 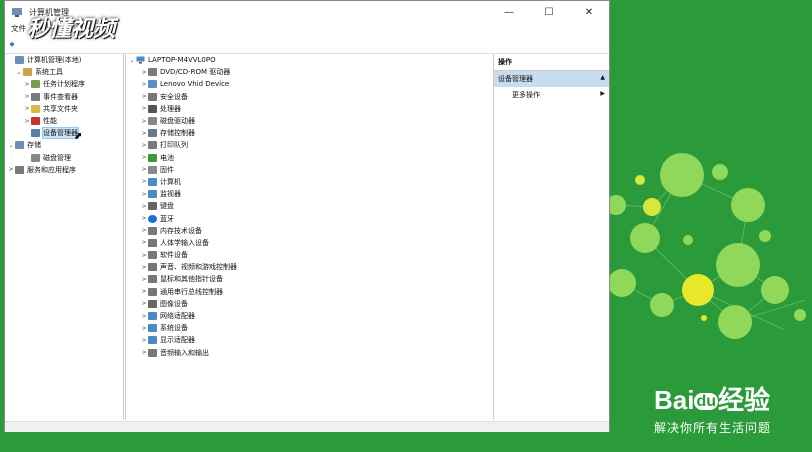 What do you see at coordinates (309, 267) in the screenshot?
I see `device-category-item: > 声音、视频和游戏控制器` at bounding box center [309, 267].